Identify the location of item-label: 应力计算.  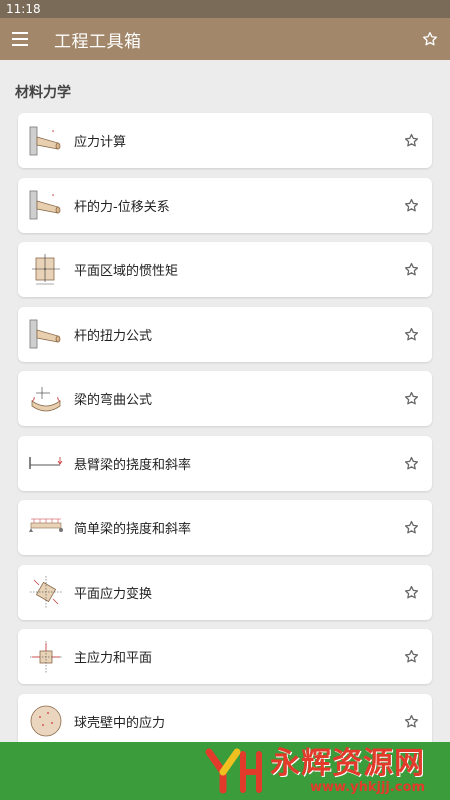
(100, 142).